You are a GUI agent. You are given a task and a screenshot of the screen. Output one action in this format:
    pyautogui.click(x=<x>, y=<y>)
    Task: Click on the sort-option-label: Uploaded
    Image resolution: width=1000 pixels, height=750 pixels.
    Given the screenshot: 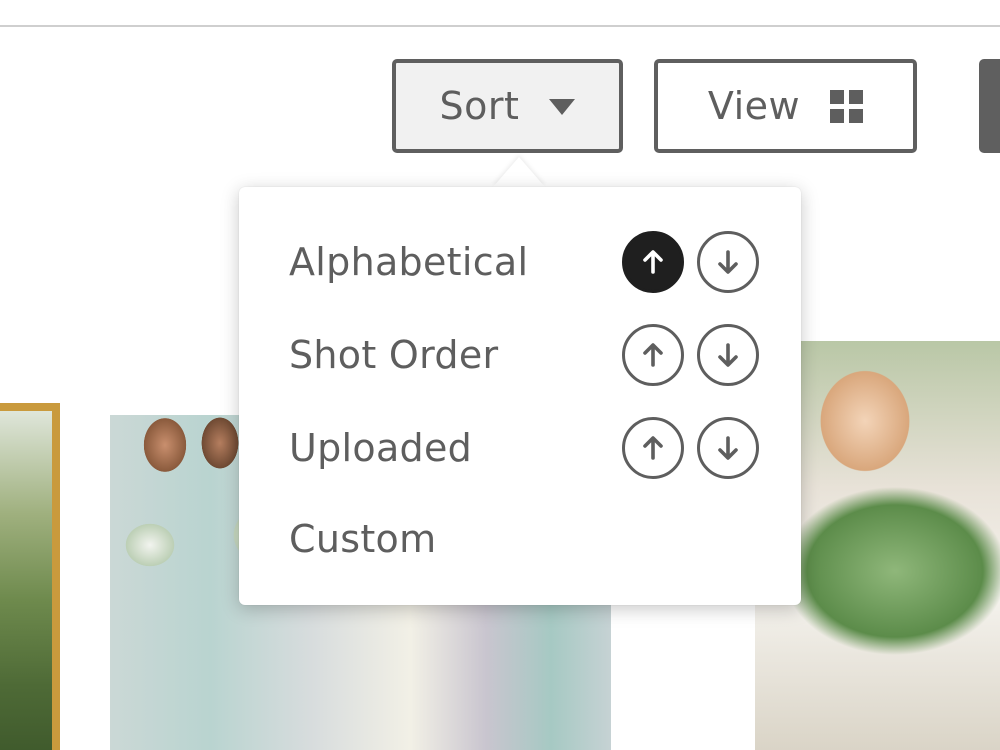 What is the action you would take?
    pyautogui.click(x=381, y=448)
    